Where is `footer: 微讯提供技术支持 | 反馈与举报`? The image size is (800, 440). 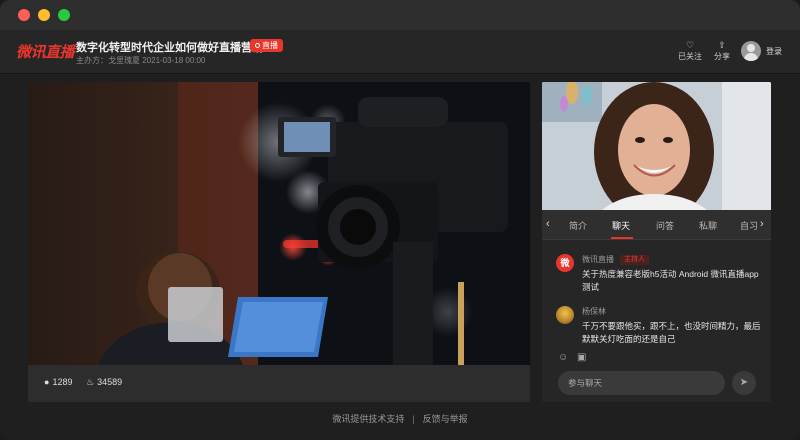 footer: 微讯提供技术支持 | 反馈与举报 is located at coordinates (400, 418).